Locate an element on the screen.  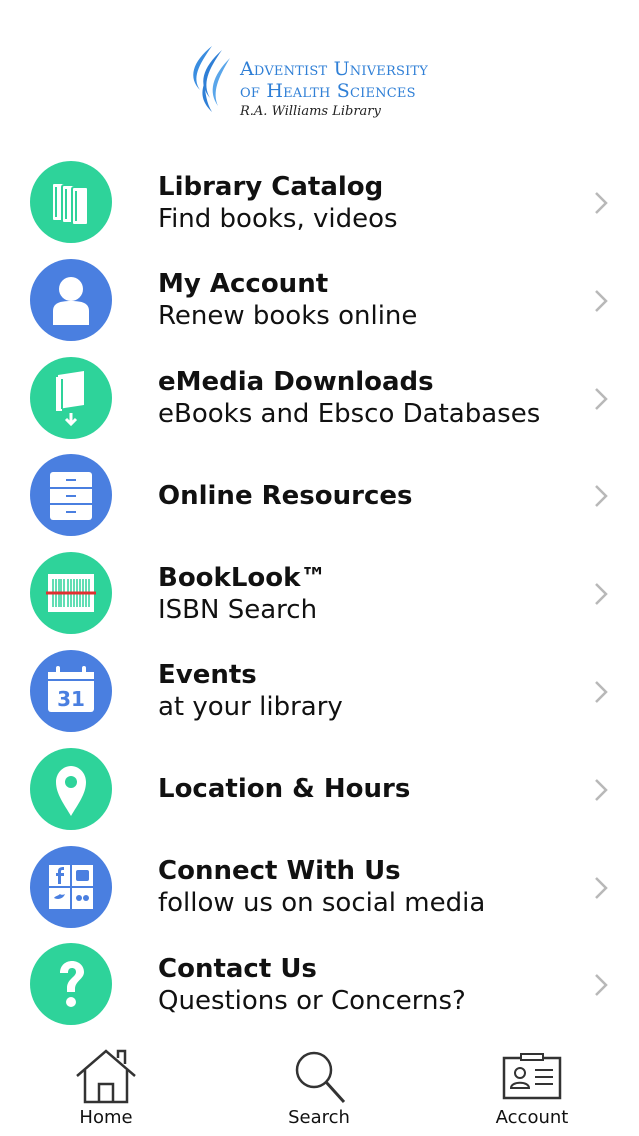
menu-item-subtitle: at your library is located at coordinates (250, 707).